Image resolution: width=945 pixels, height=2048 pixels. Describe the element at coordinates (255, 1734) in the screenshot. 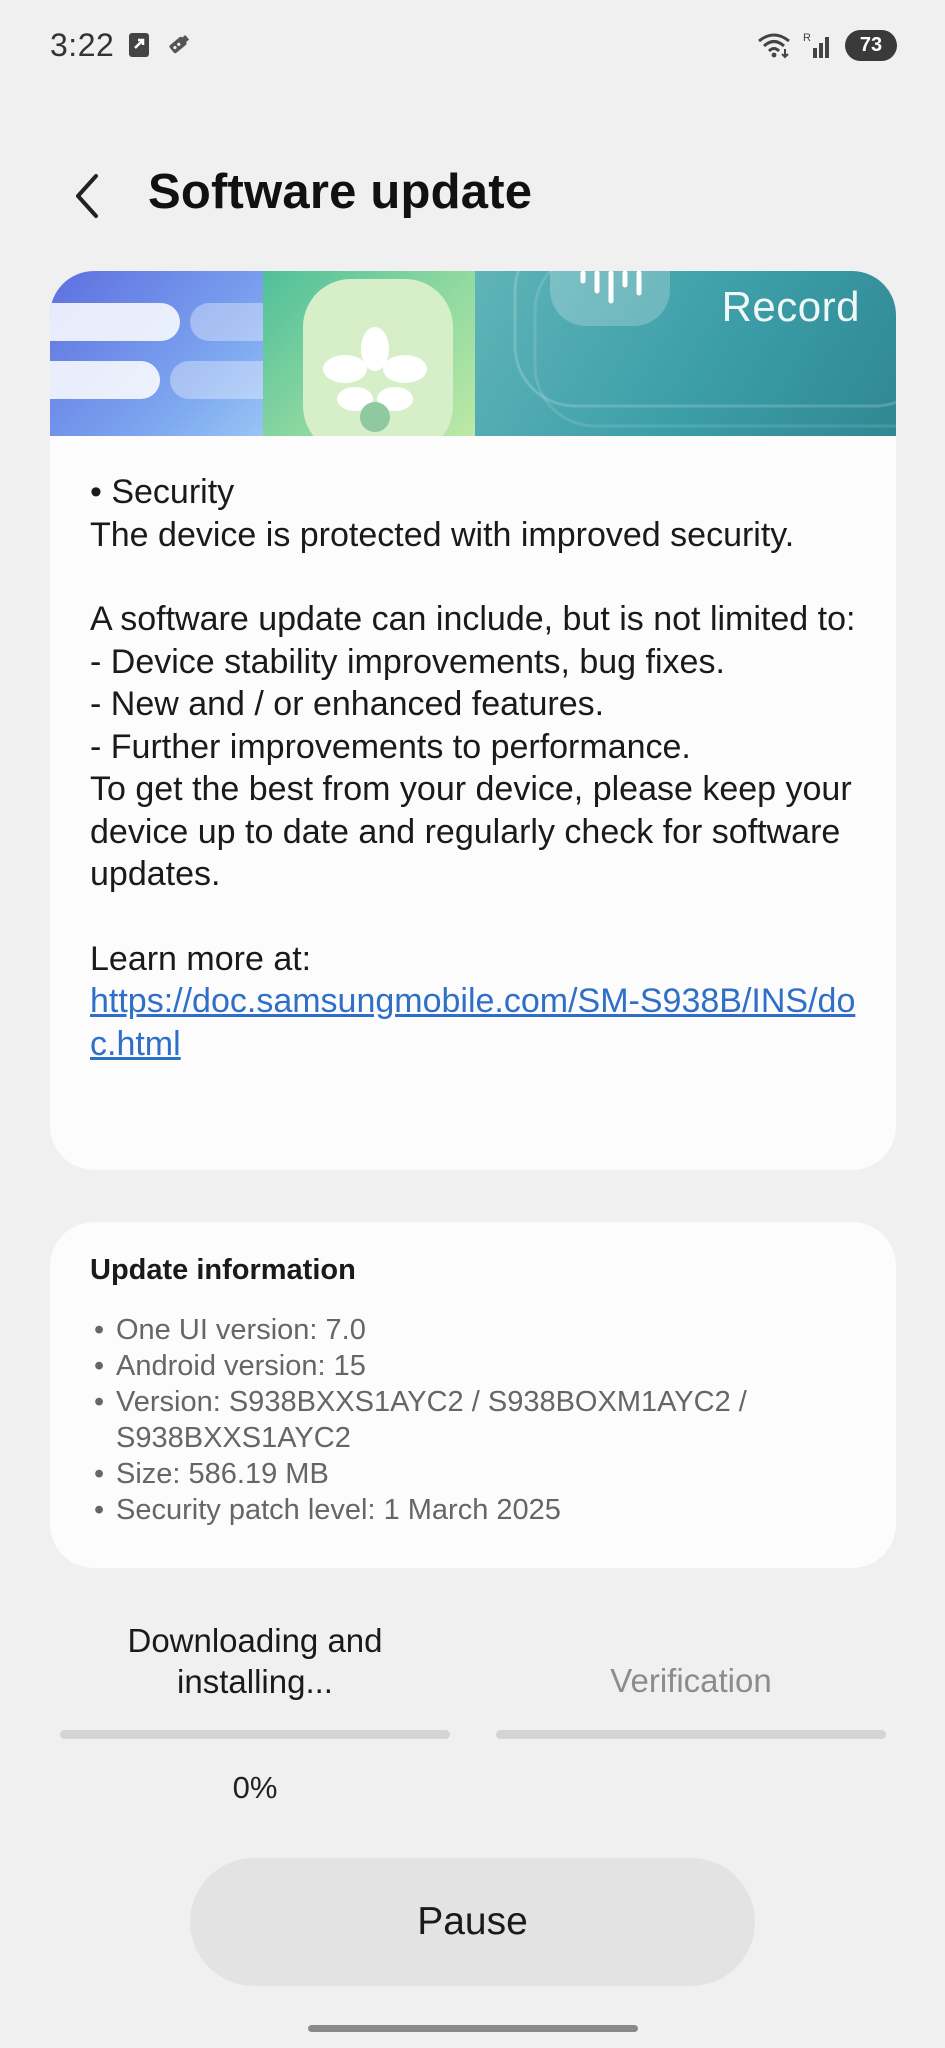

I see `download-progress-bar` at that location.